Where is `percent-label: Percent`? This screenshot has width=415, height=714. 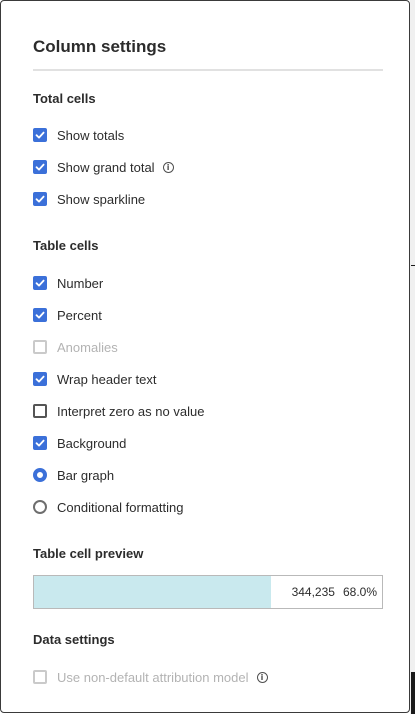 percent-label: Percent is located at coordinates (79, 315).